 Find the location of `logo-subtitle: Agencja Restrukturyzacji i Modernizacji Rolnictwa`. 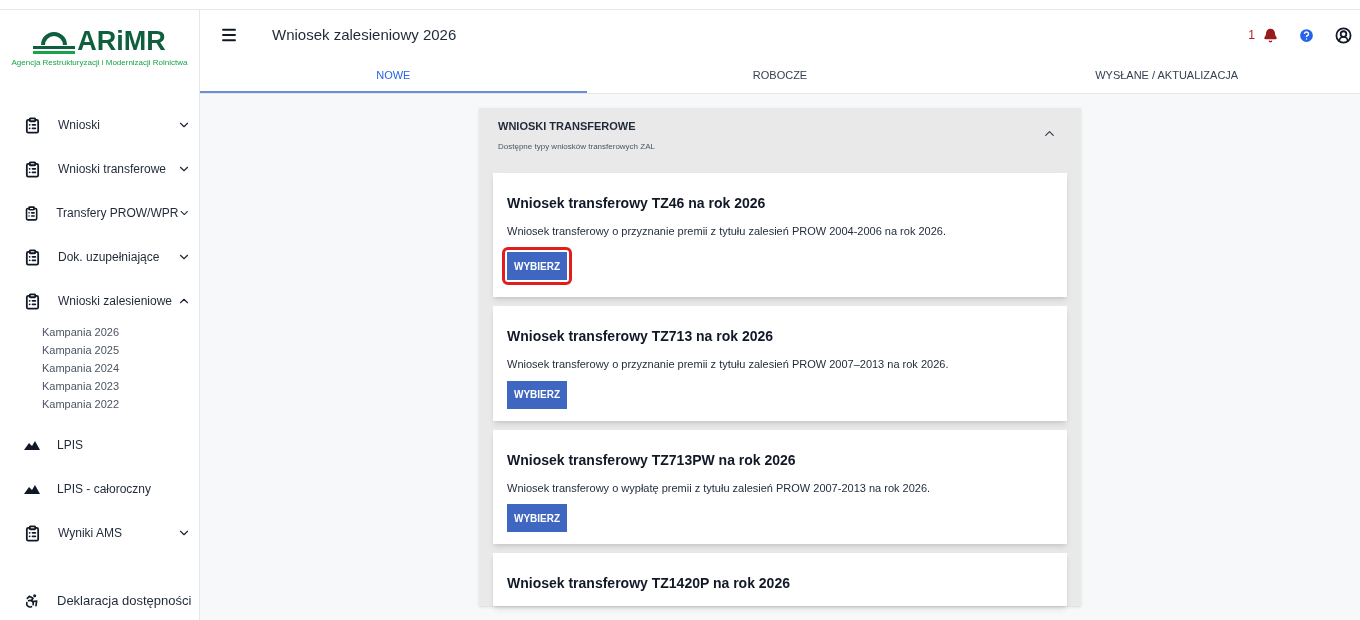

logo-subtitle: Agencja Restrukturyzacji i Modernizacji Rolnictwa is located at coordinates (99, 63).